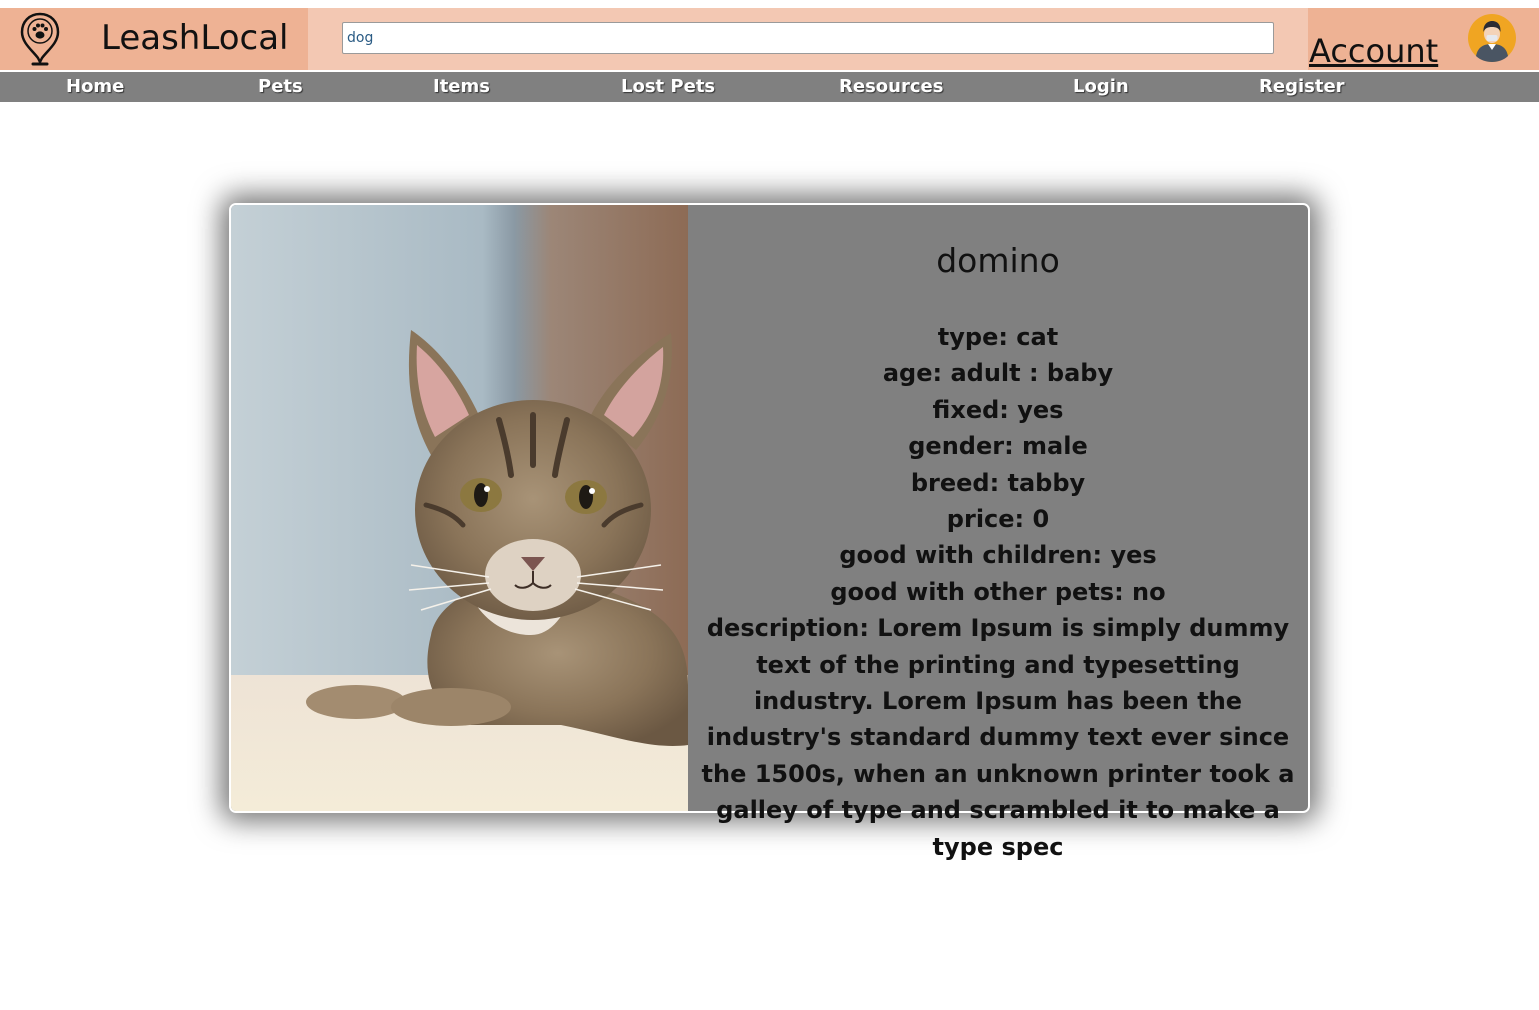 The image size is (1539, 1010). What do you see at coordinates (998, 446) in the screenshot?
I see `pet-gender: gender: male` at bounding box center [998, 446].